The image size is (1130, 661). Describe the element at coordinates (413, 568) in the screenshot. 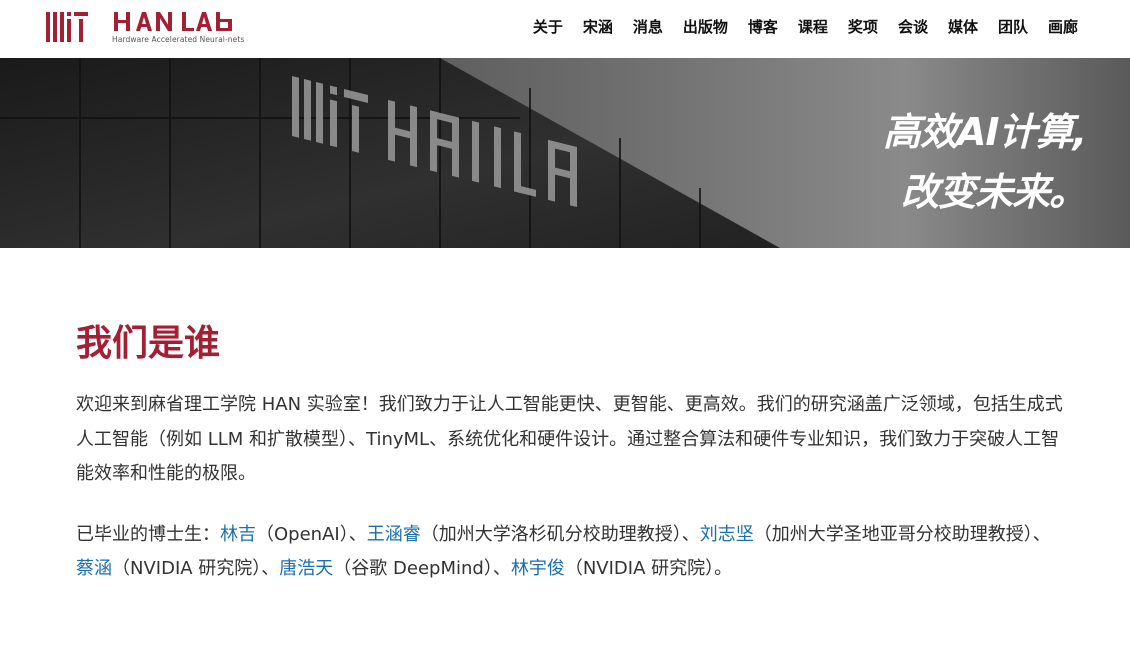

I see `alumni-affiliation: （谷歌 DeepMind）` at that location.